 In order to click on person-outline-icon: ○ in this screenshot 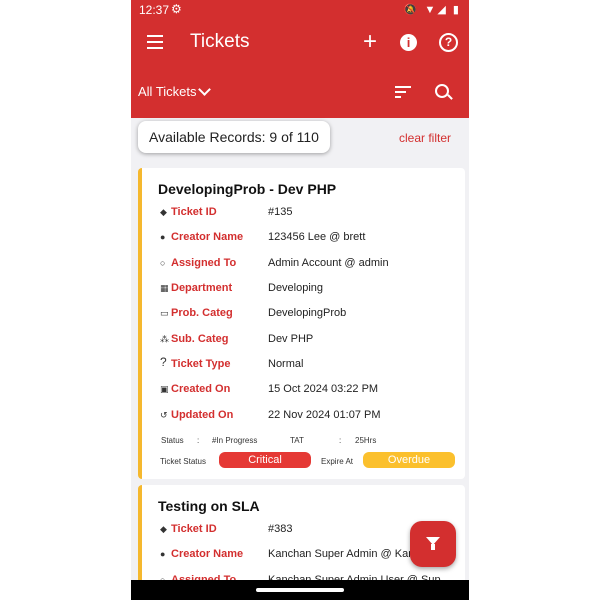, I will do `click(163, 263)`.